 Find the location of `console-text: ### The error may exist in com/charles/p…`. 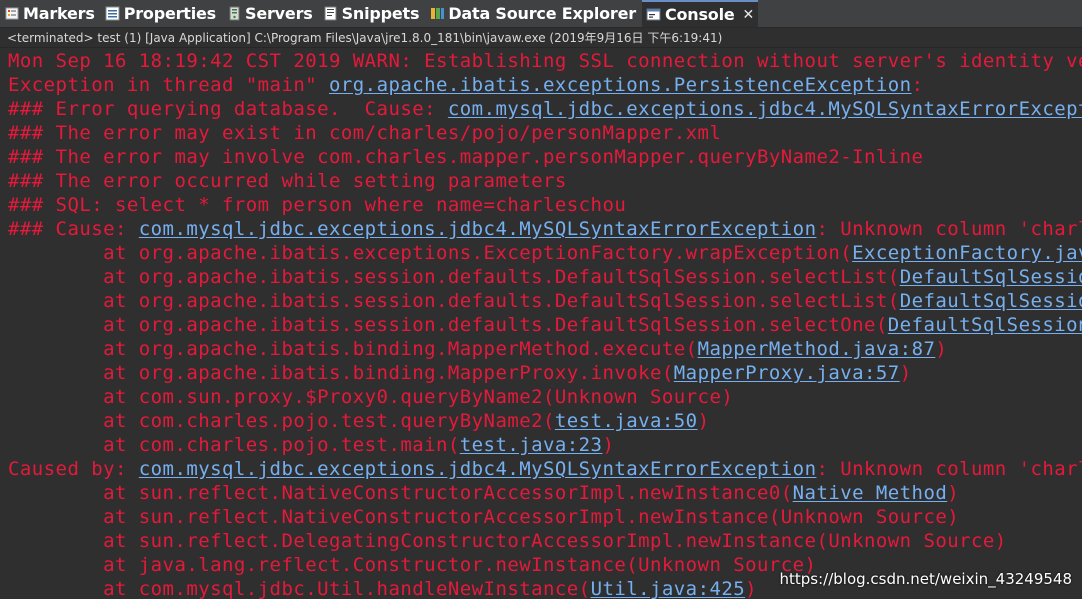

console-text: ### The error may exist in com/charles/p… is located at coordinates (365, 133).